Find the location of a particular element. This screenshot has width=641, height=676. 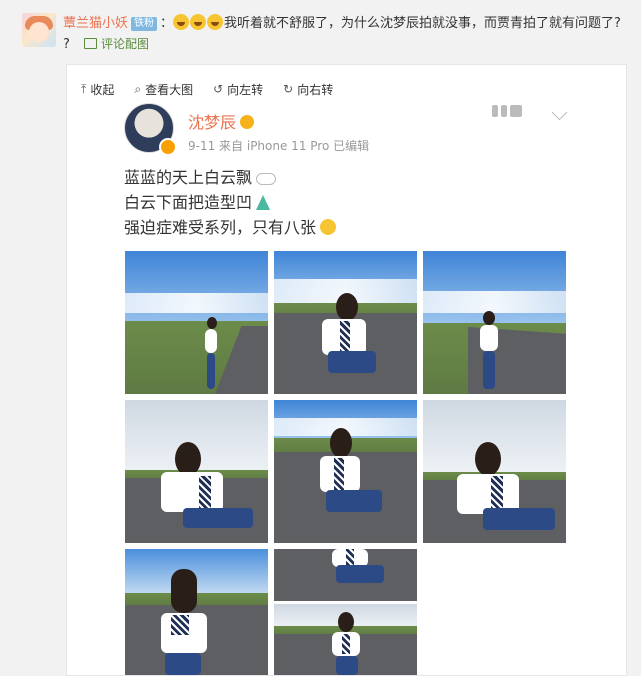

chevron-down-icon is located at coordinates (559, 112).